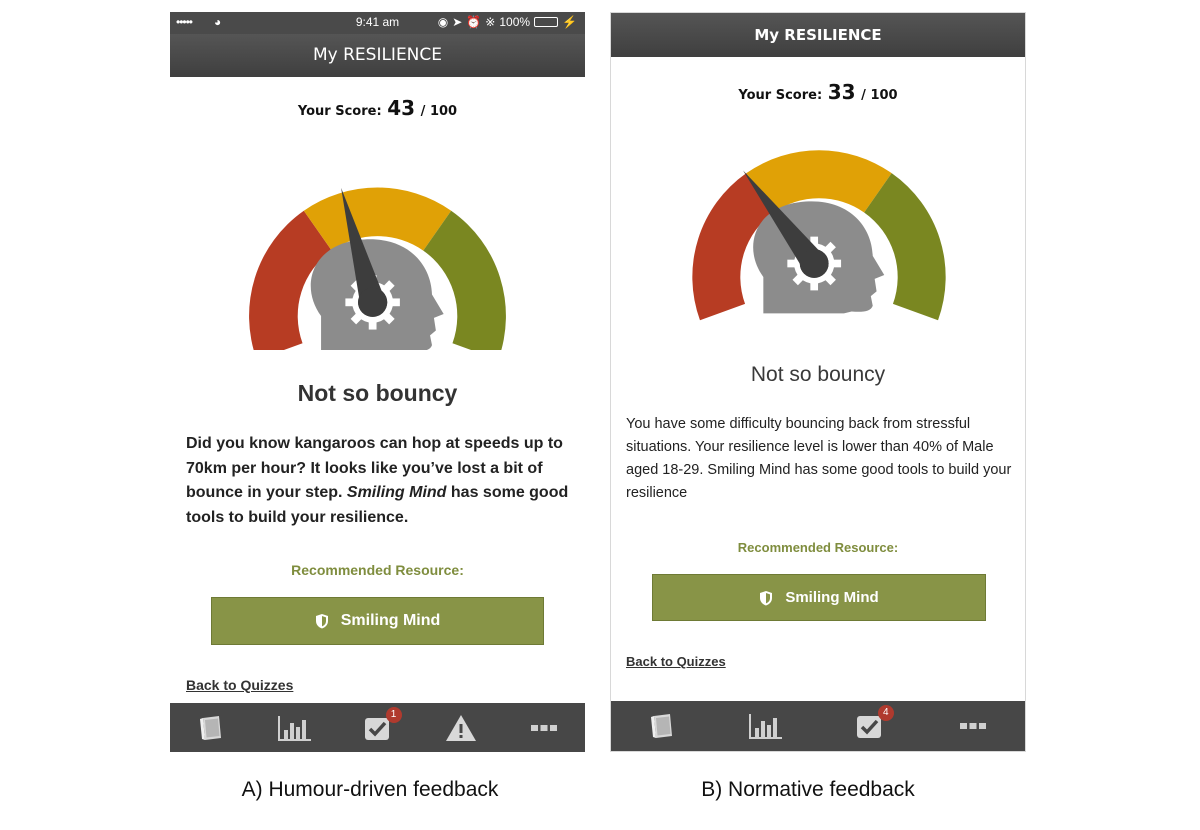 The width and height of the screenshot is (1200, 830). I want to click on lock-rotation-icon: ◉, so click(443, 22).